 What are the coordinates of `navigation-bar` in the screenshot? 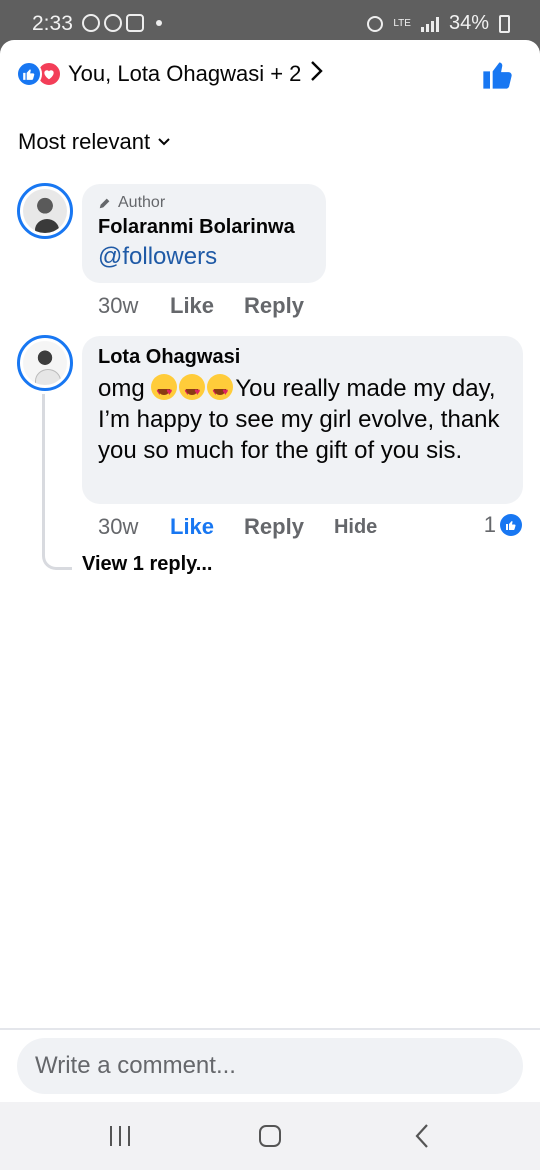 It's located at (270, 1136).